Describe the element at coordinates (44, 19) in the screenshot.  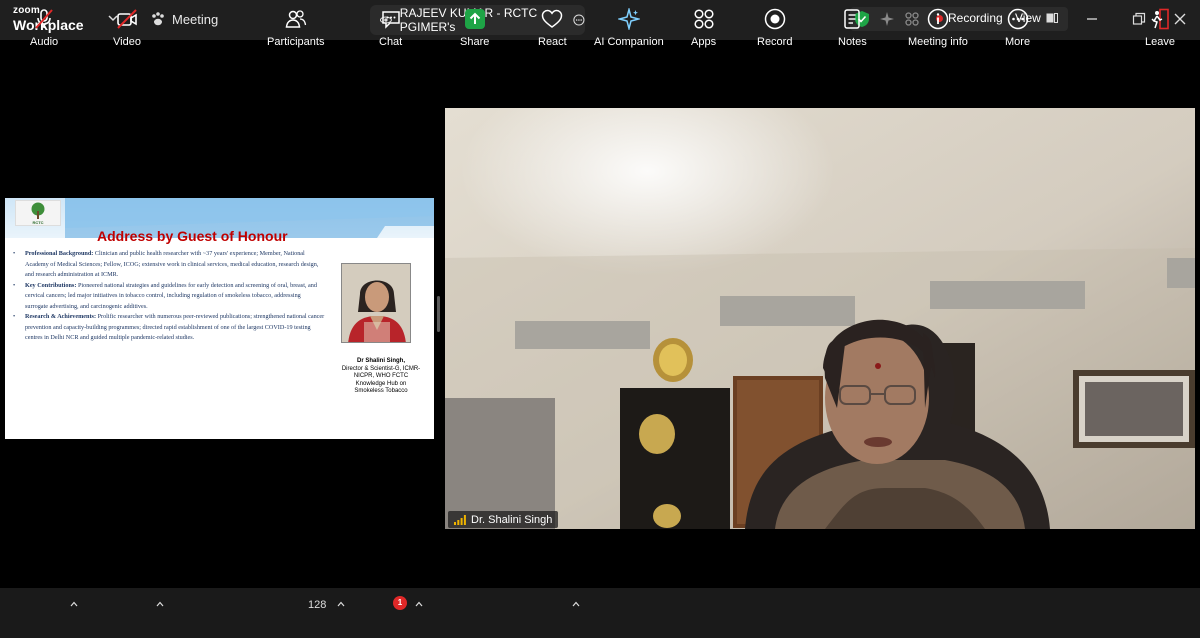
I see `microphone-muted-icon` at that location.